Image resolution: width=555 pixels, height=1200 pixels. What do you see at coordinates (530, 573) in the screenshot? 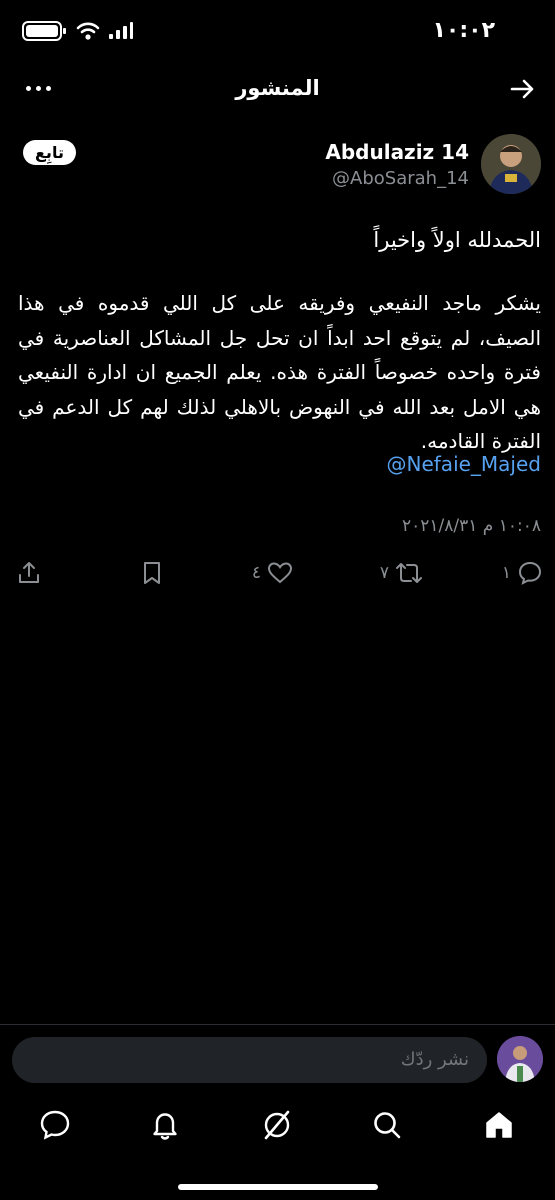
I see `reply-icon` at bounding box center [530, 573].